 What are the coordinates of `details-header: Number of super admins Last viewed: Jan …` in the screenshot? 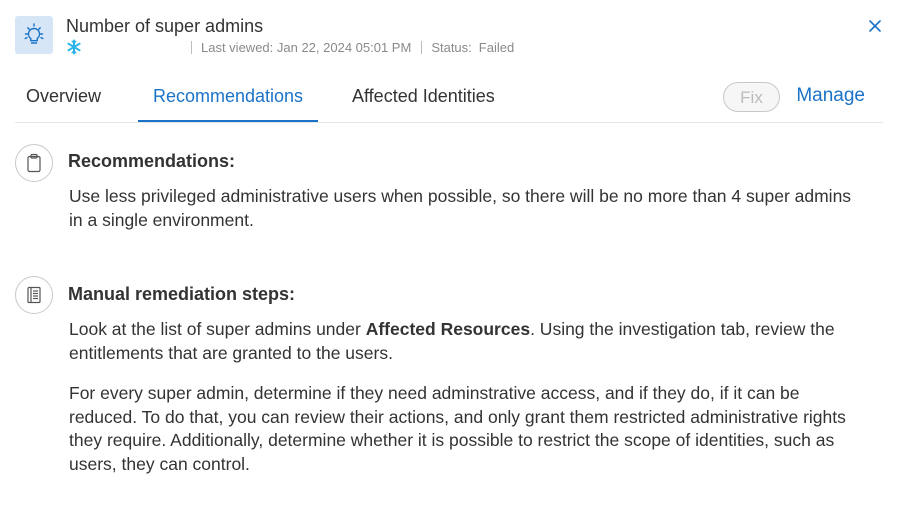 It's located at (449, 36).